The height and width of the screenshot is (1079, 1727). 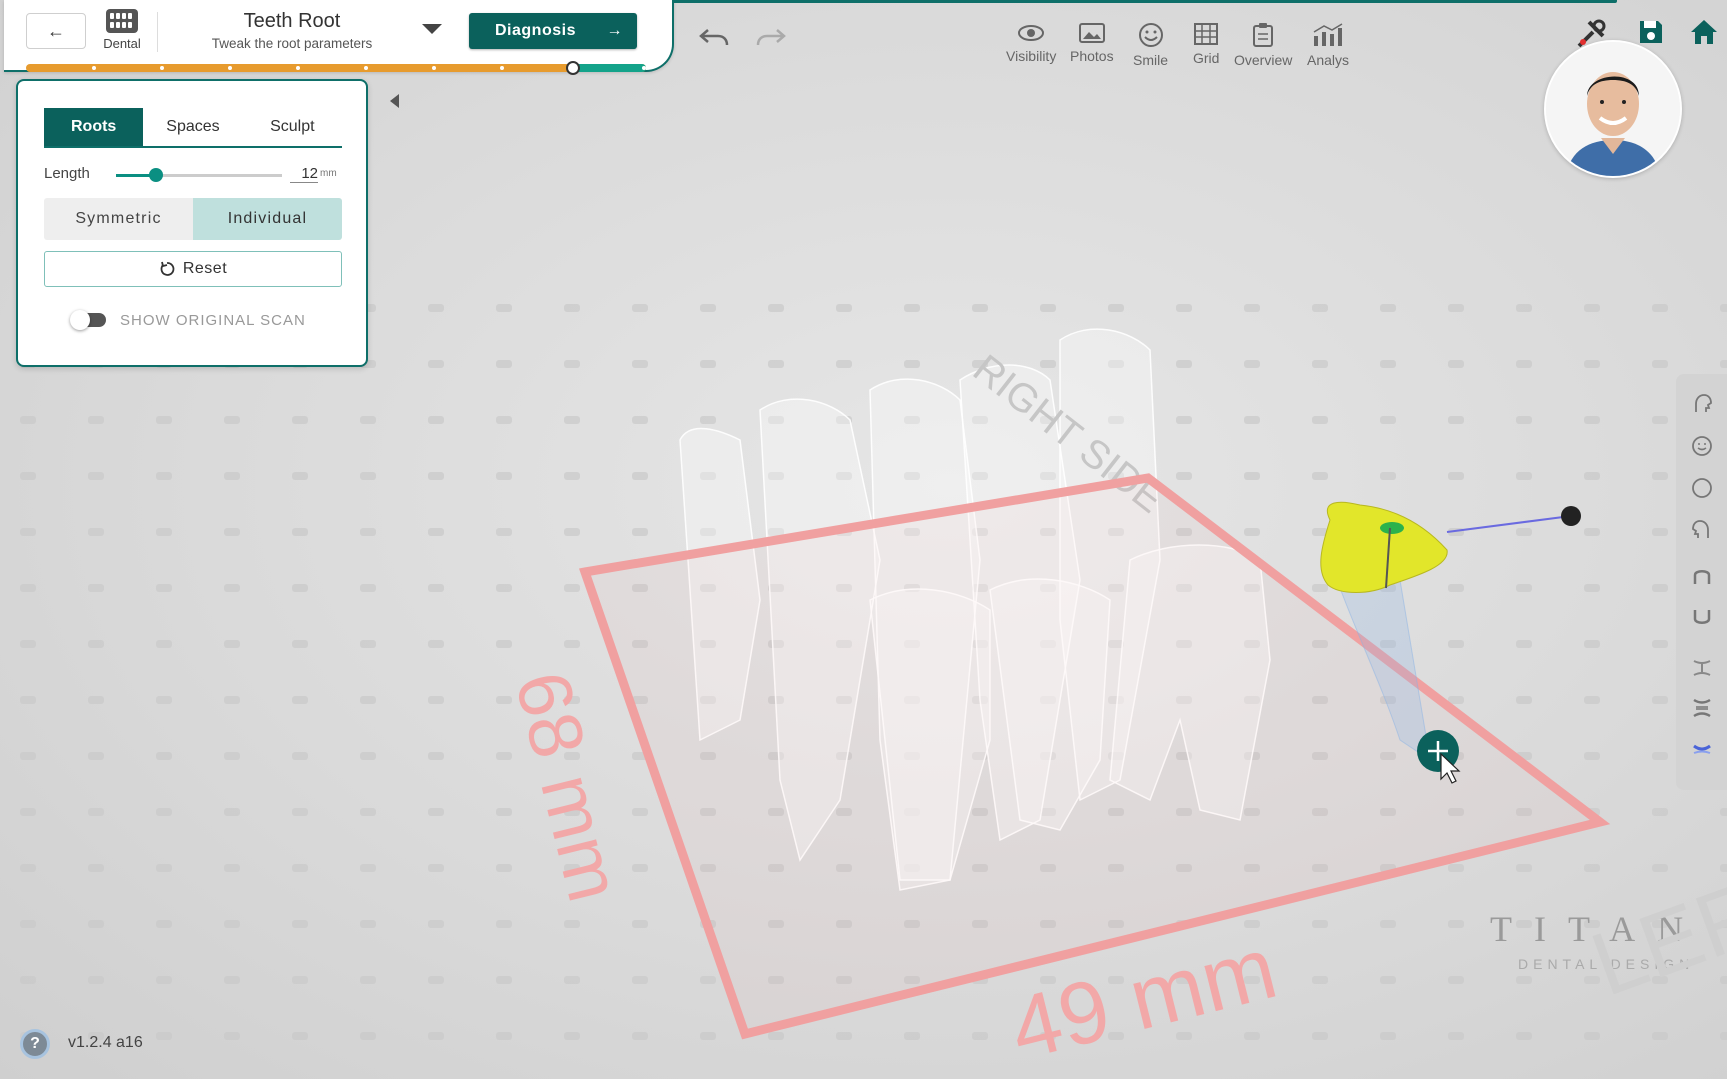 I want to click on question-icon: ?, so click(x=35, y=1043).